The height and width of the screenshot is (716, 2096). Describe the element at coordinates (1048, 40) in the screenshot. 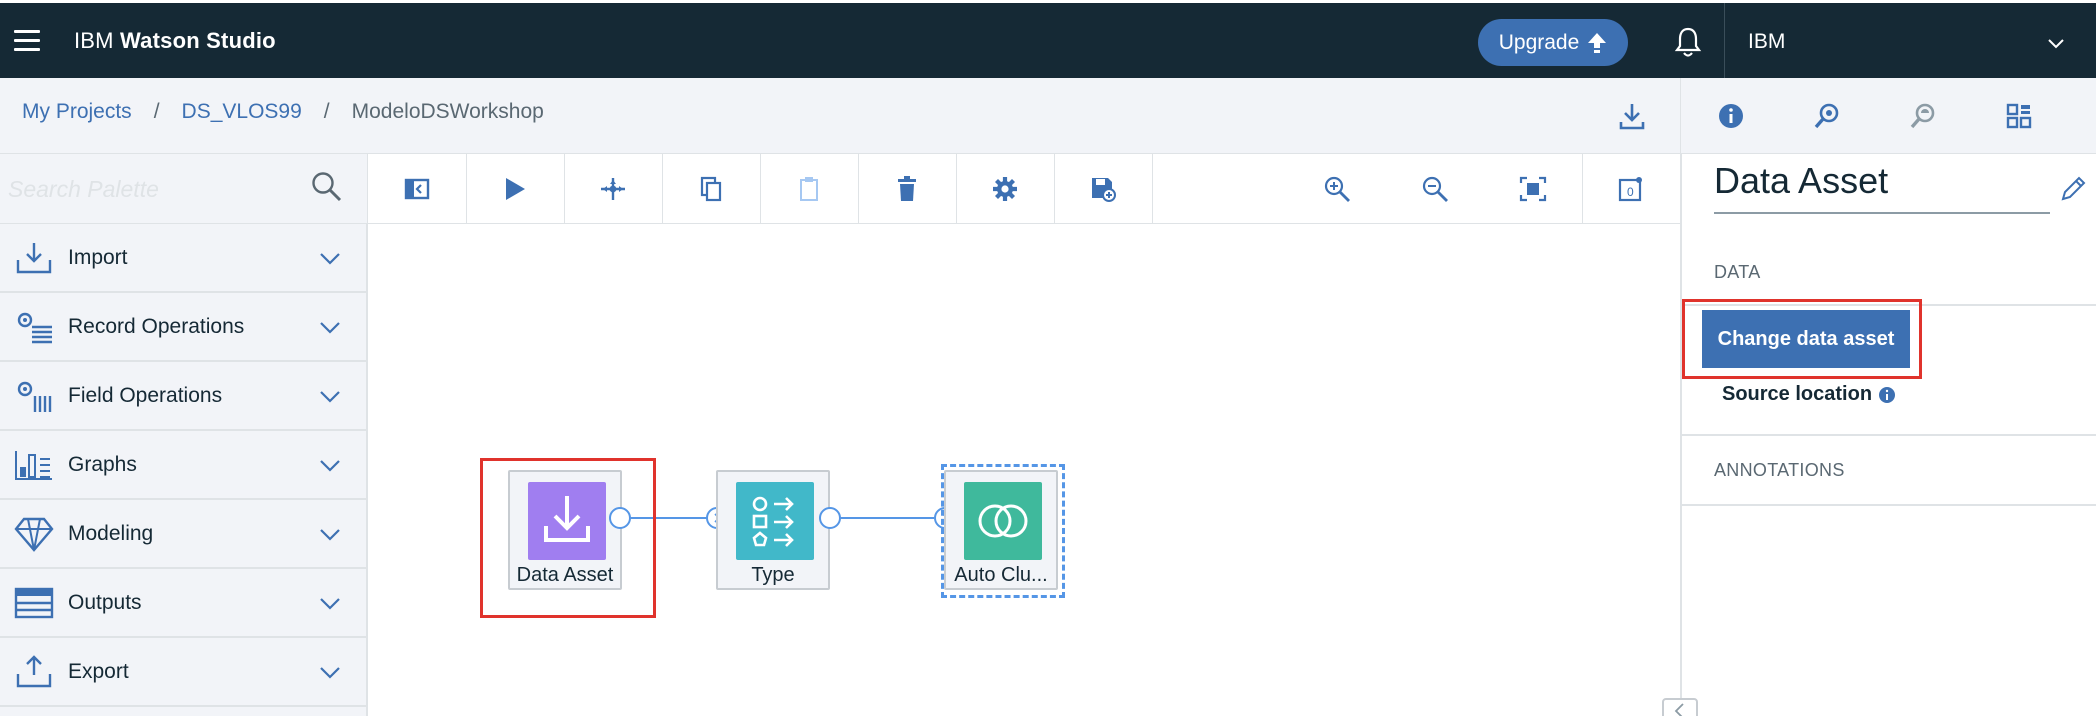

I see `top-bar: IBM Watson Studio Upgrade IBM` at that location.